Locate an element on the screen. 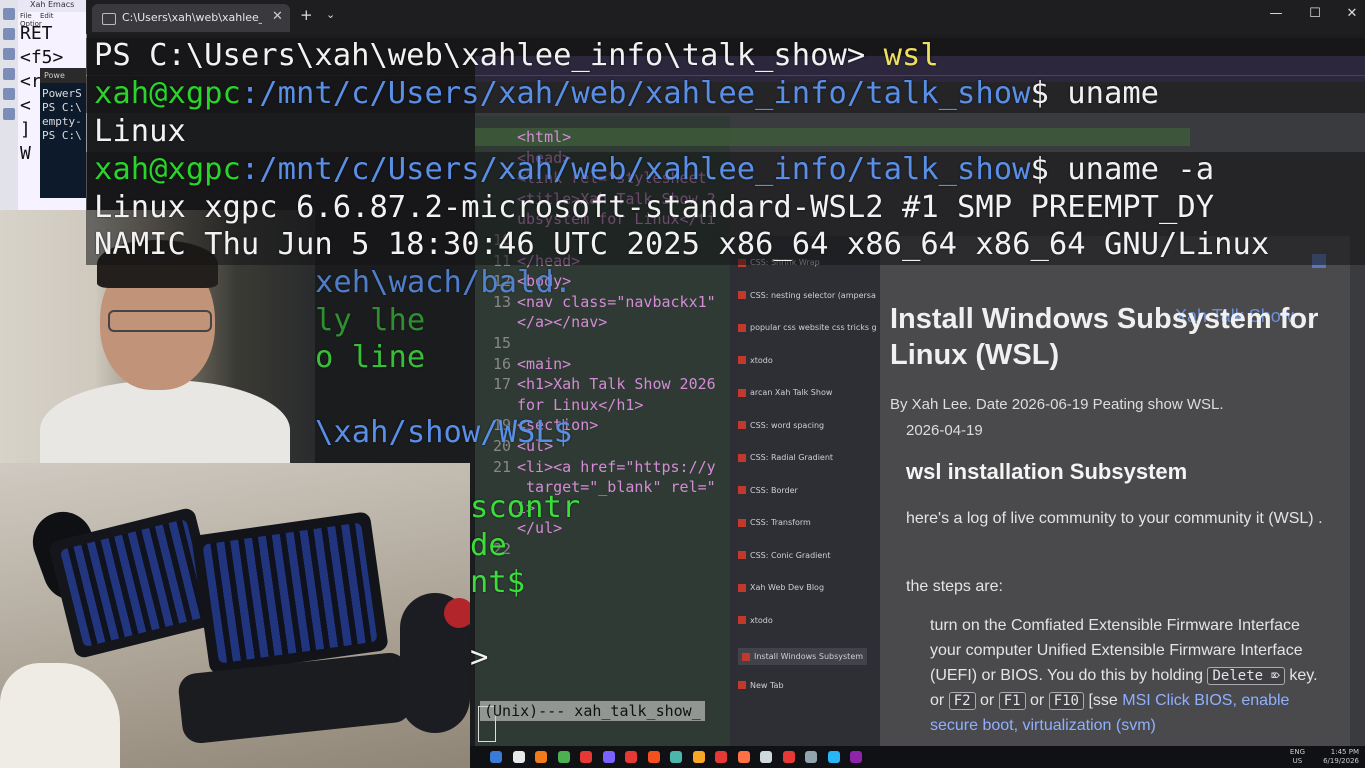  maximize-button: ☐ is located at coordinates (1315, 13).